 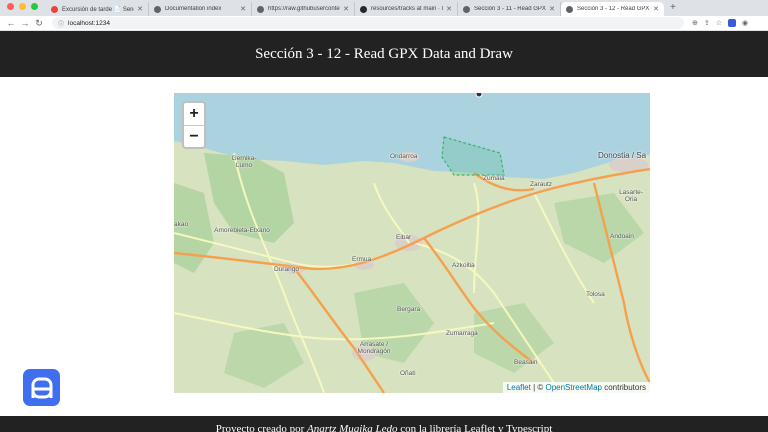 What do you see at coordinates (352, 427) in the screenshot?
I see `footer-author: Anartz Mugika Ledo` at bounding box center [352, 427].